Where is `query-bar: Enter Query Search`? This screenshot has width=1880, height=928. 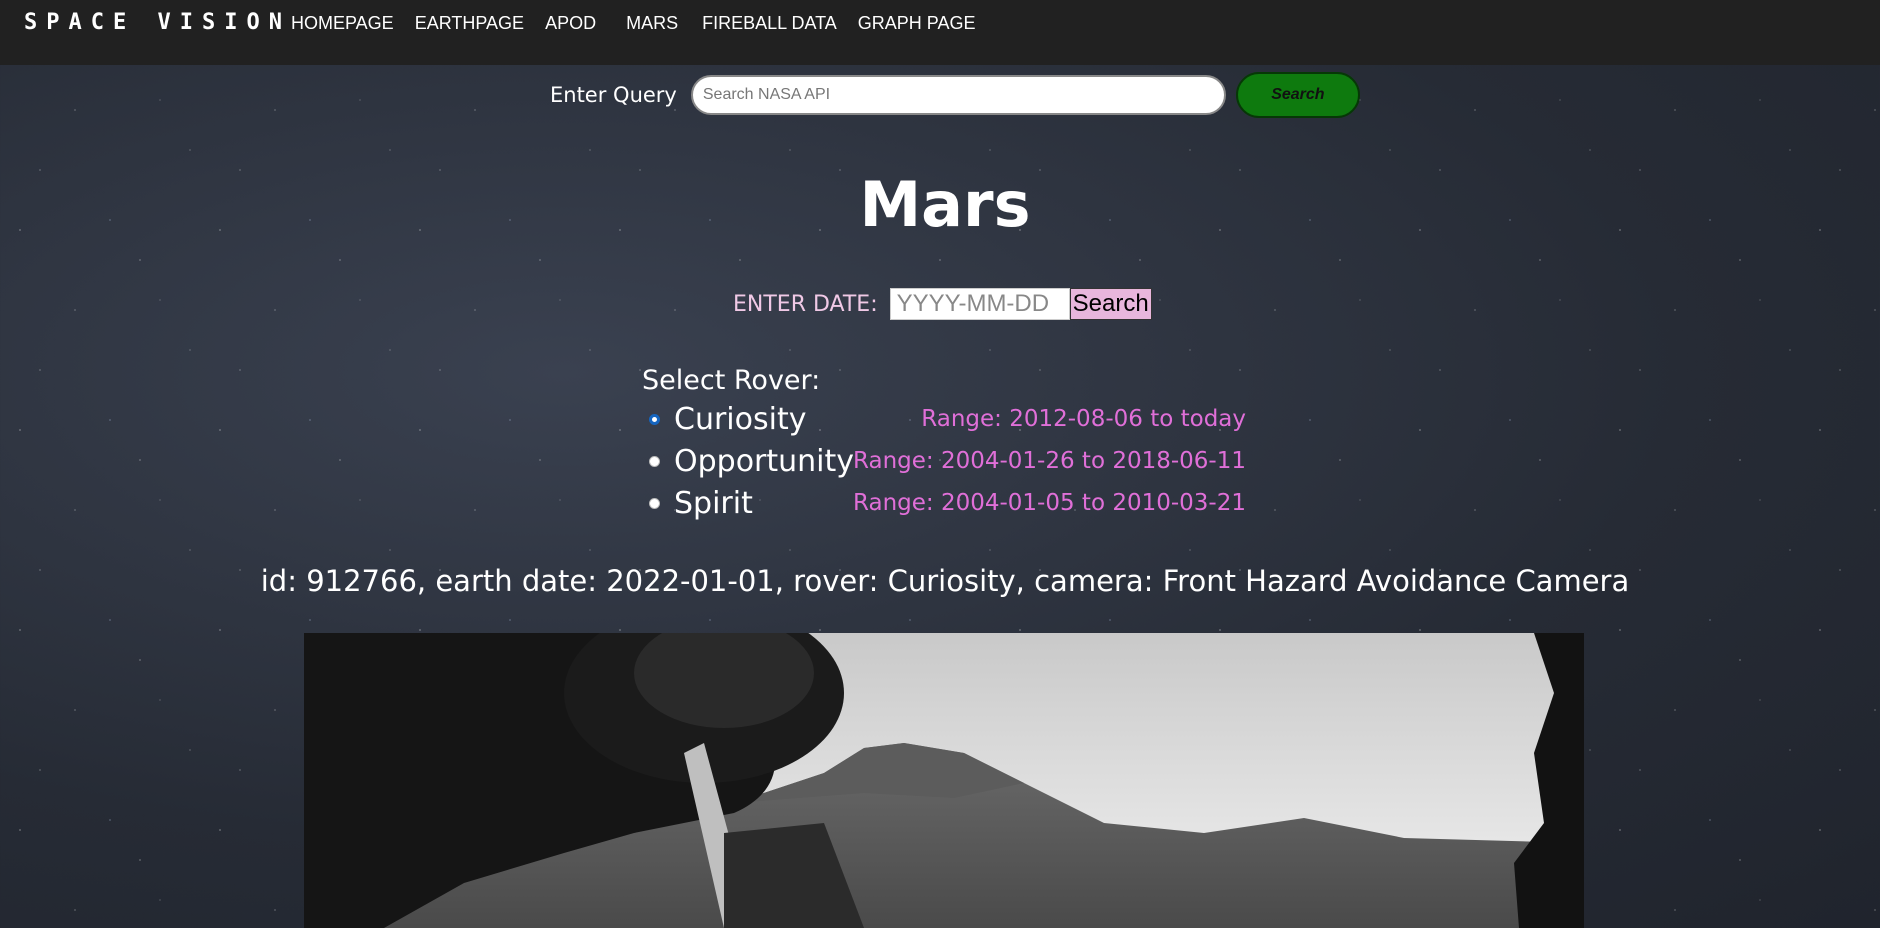 query-bar: Enter Query Search is located at coordinates (955, 95).